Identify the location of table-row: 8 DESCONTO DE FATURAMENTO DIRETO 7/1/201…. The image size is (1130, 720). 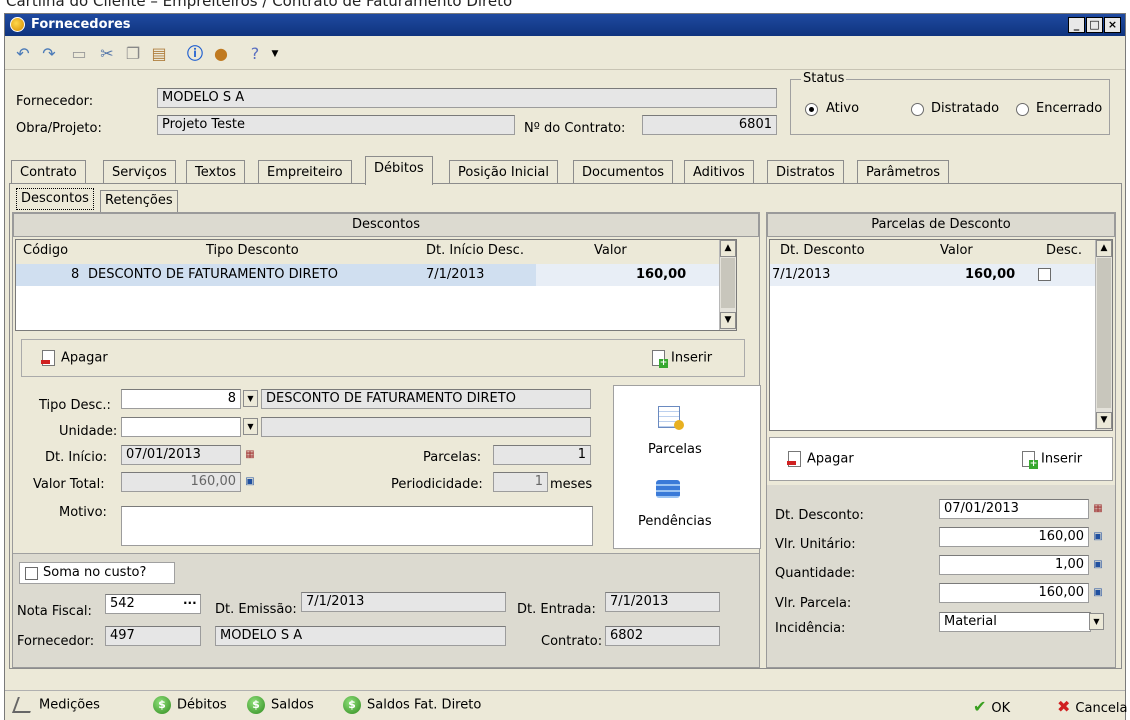
(367, 275).